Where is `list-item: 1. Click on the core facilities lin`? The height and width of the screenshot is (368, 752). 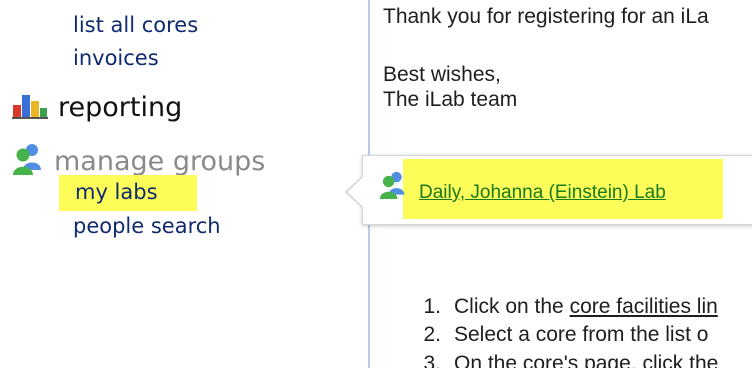 list-item: 1. Click on the core facilities lin is located at coordinates (560, 307).